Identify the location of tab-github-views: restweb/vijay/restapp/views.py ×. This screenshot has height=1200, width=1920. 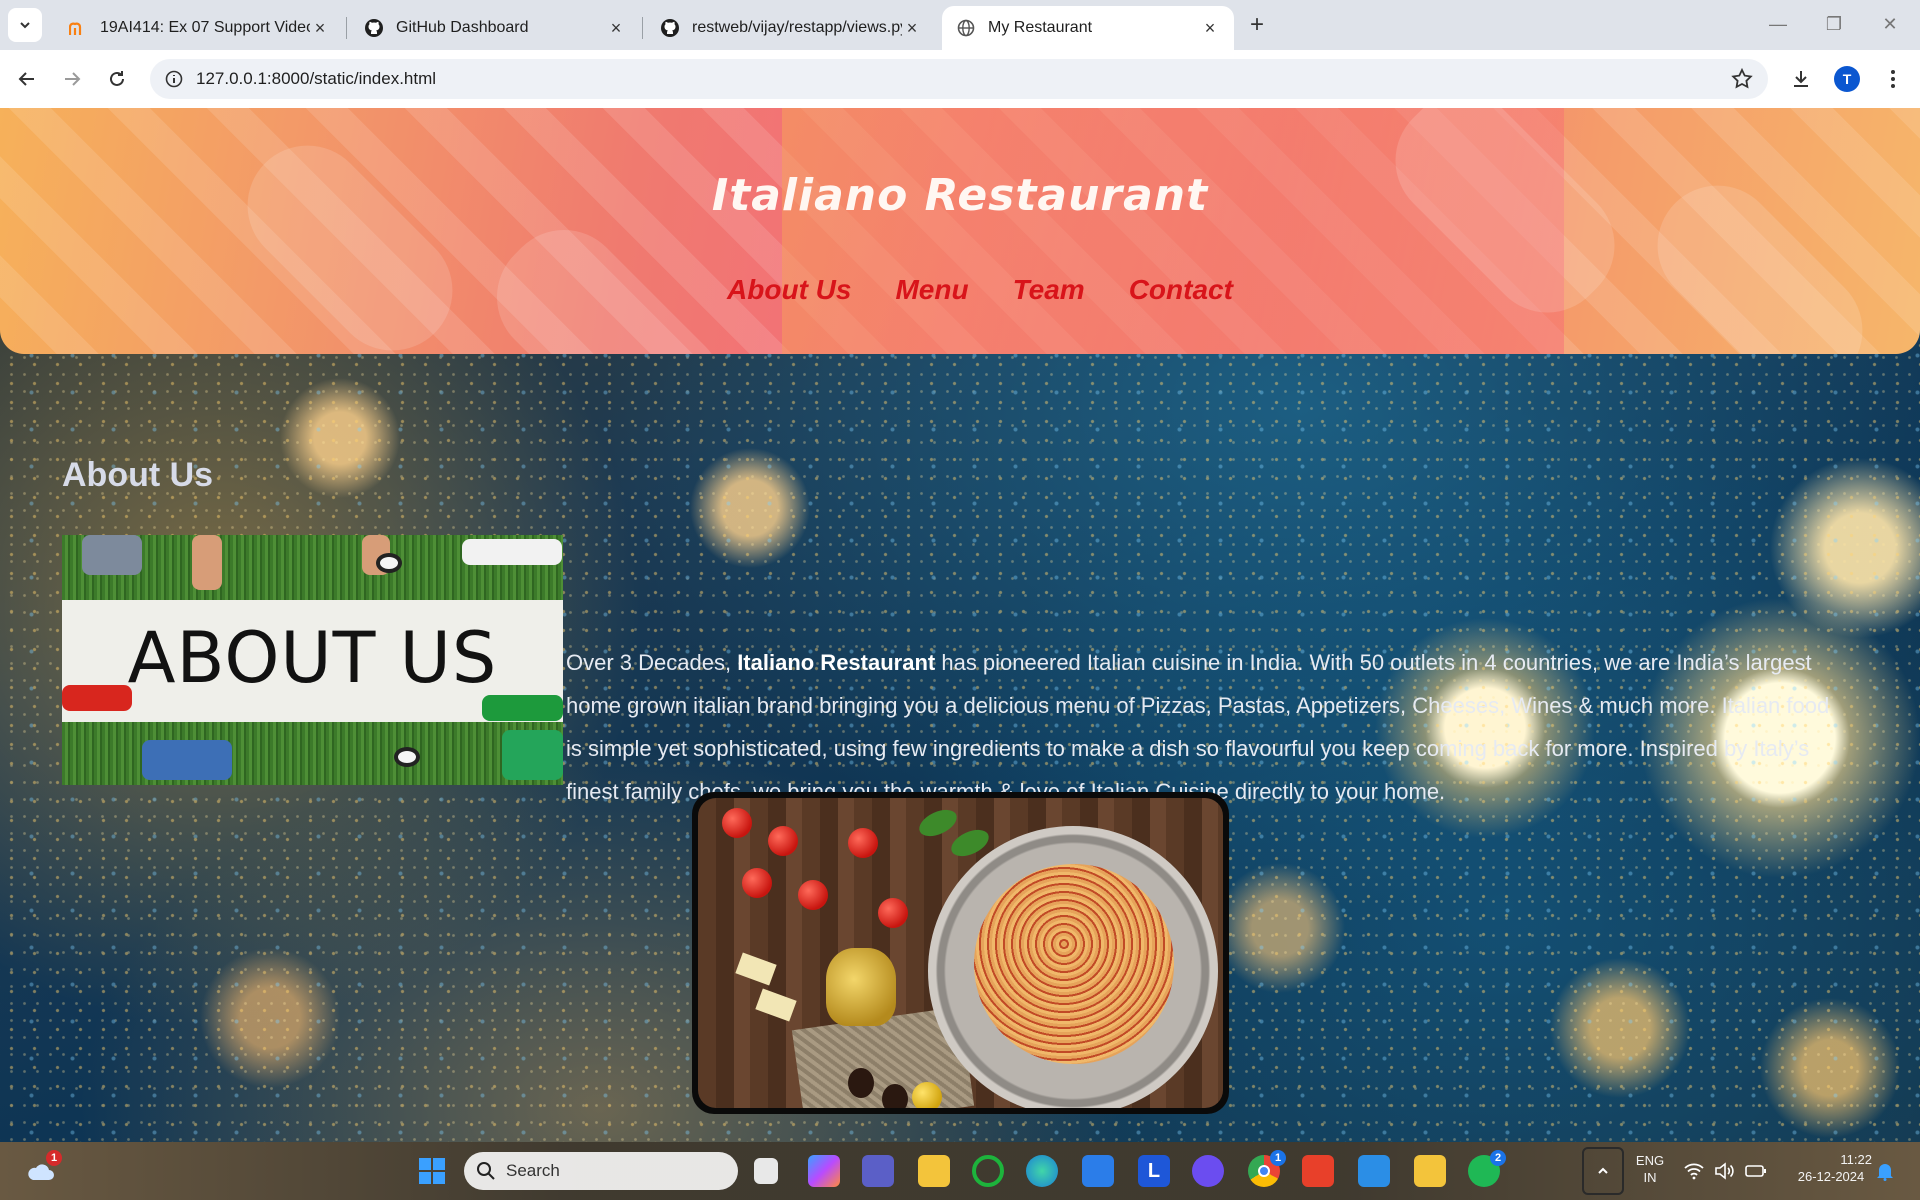
(791, 28).